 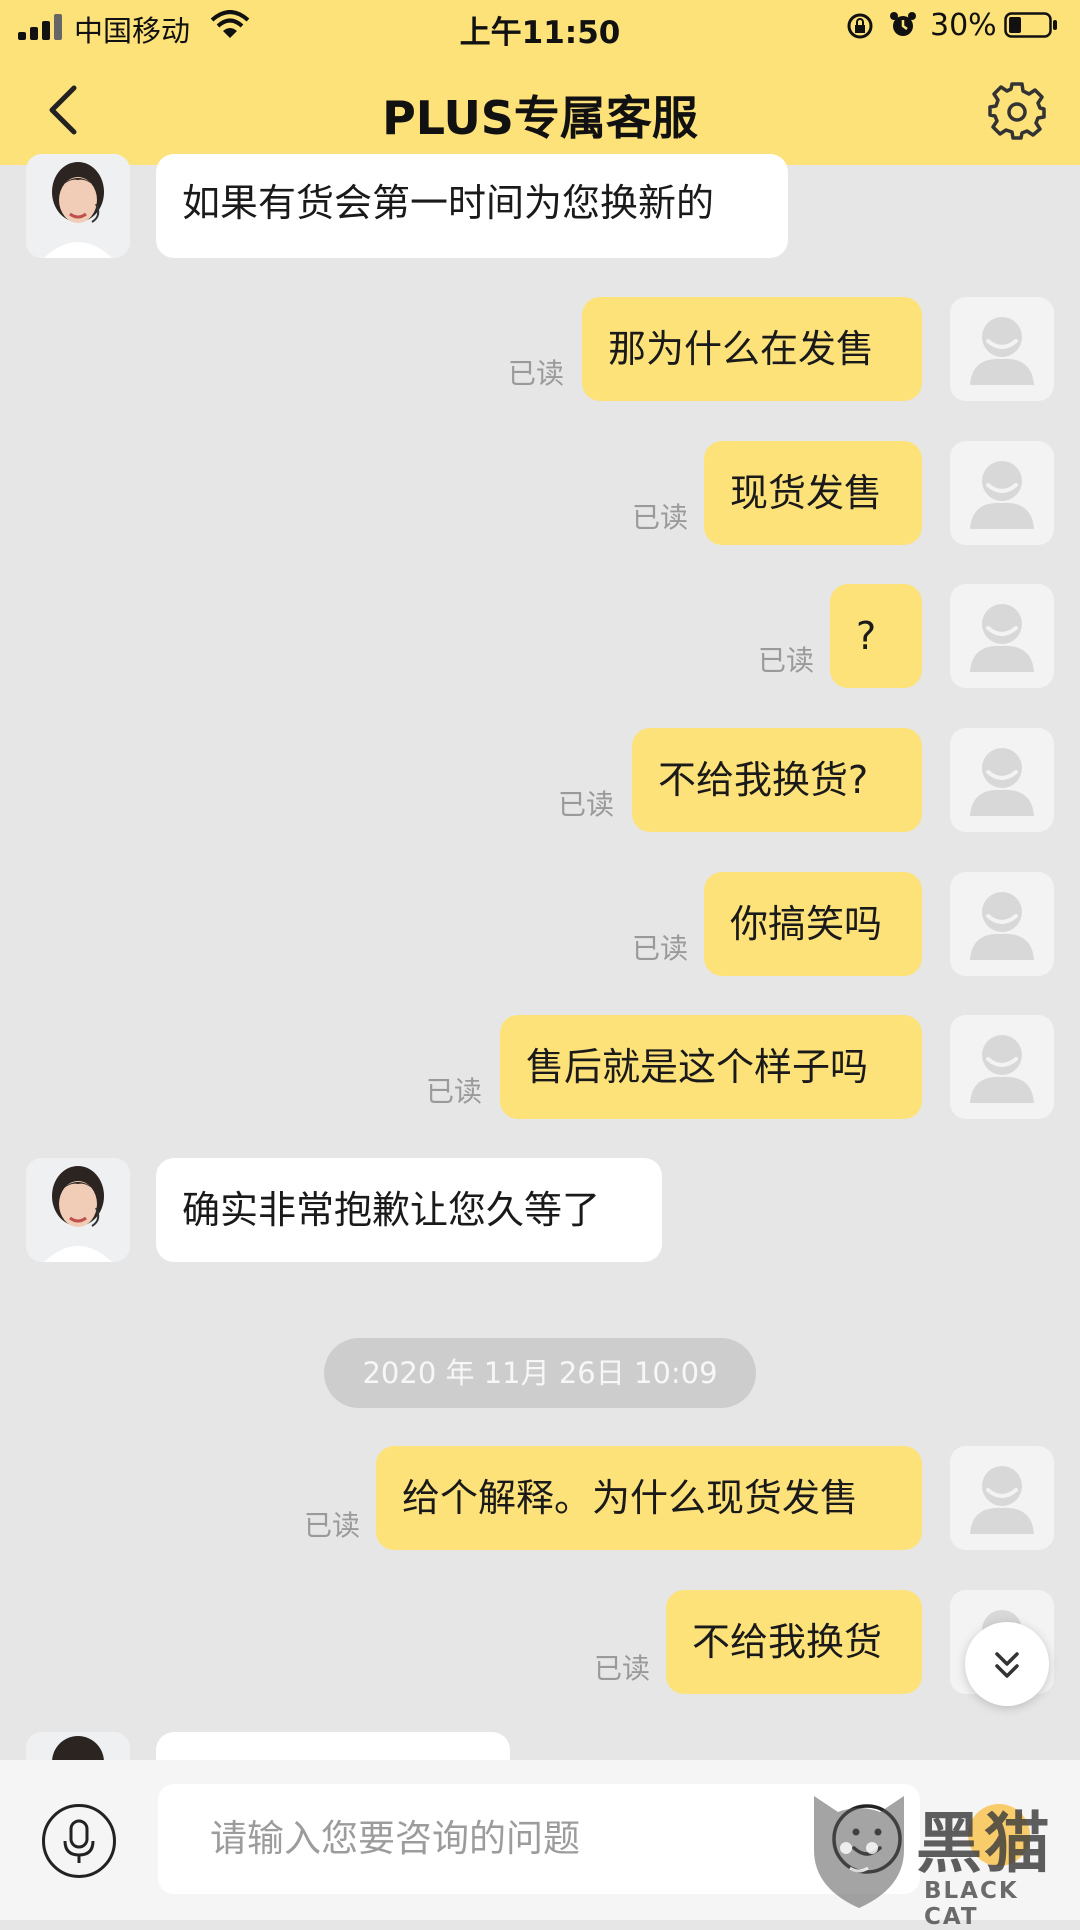 I want to click on message-bubble-me: 现货发售, so click(x=813, y=493).